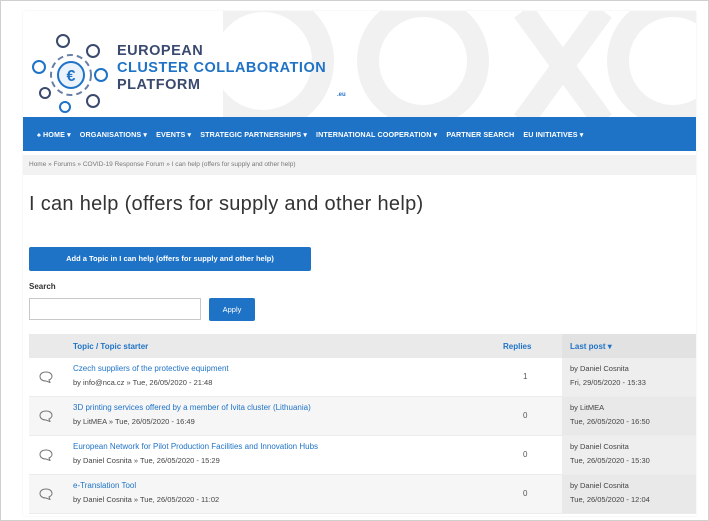 This screenshot has width=709, height=521. I want to click on topic-link: e-Translation Tool, so click(104, 485).